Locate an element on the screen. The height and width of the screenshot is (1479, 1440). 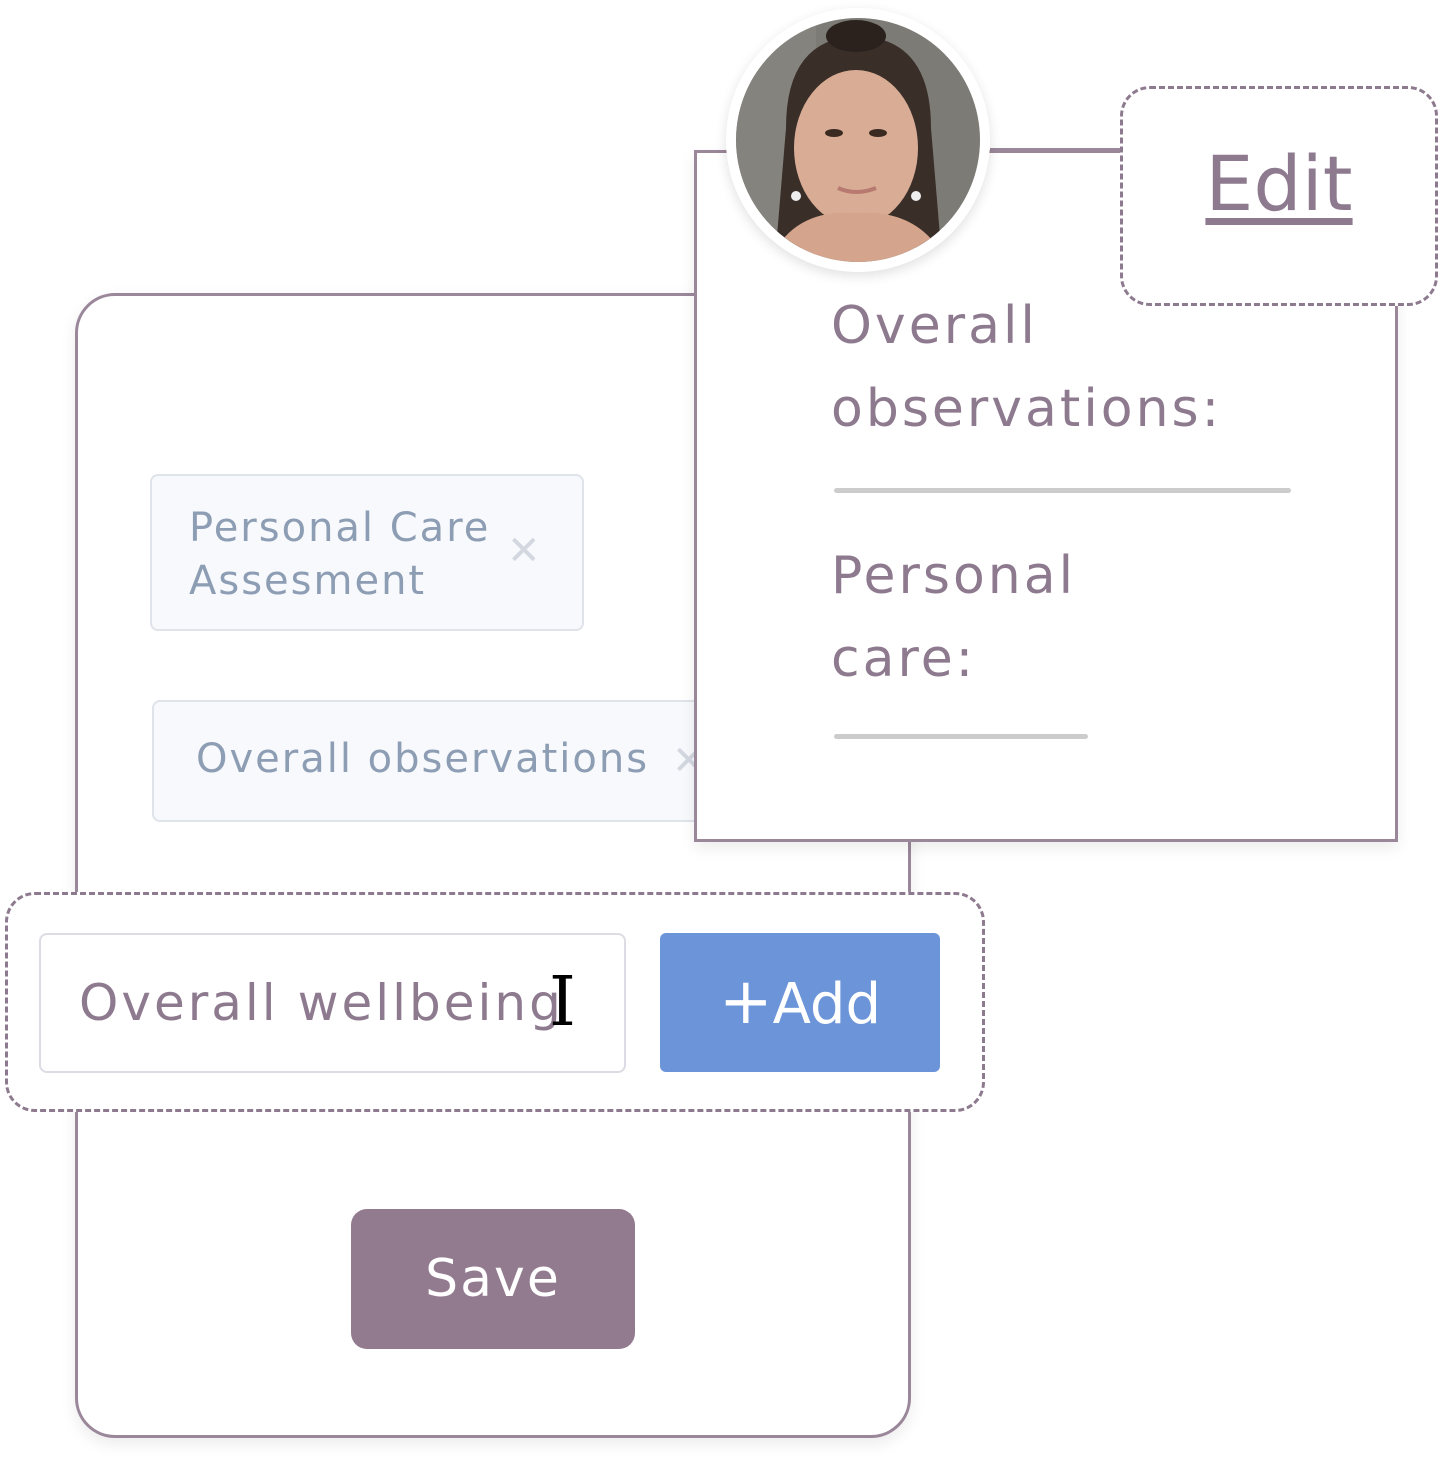
avatar is located at coordinates (858, 140).